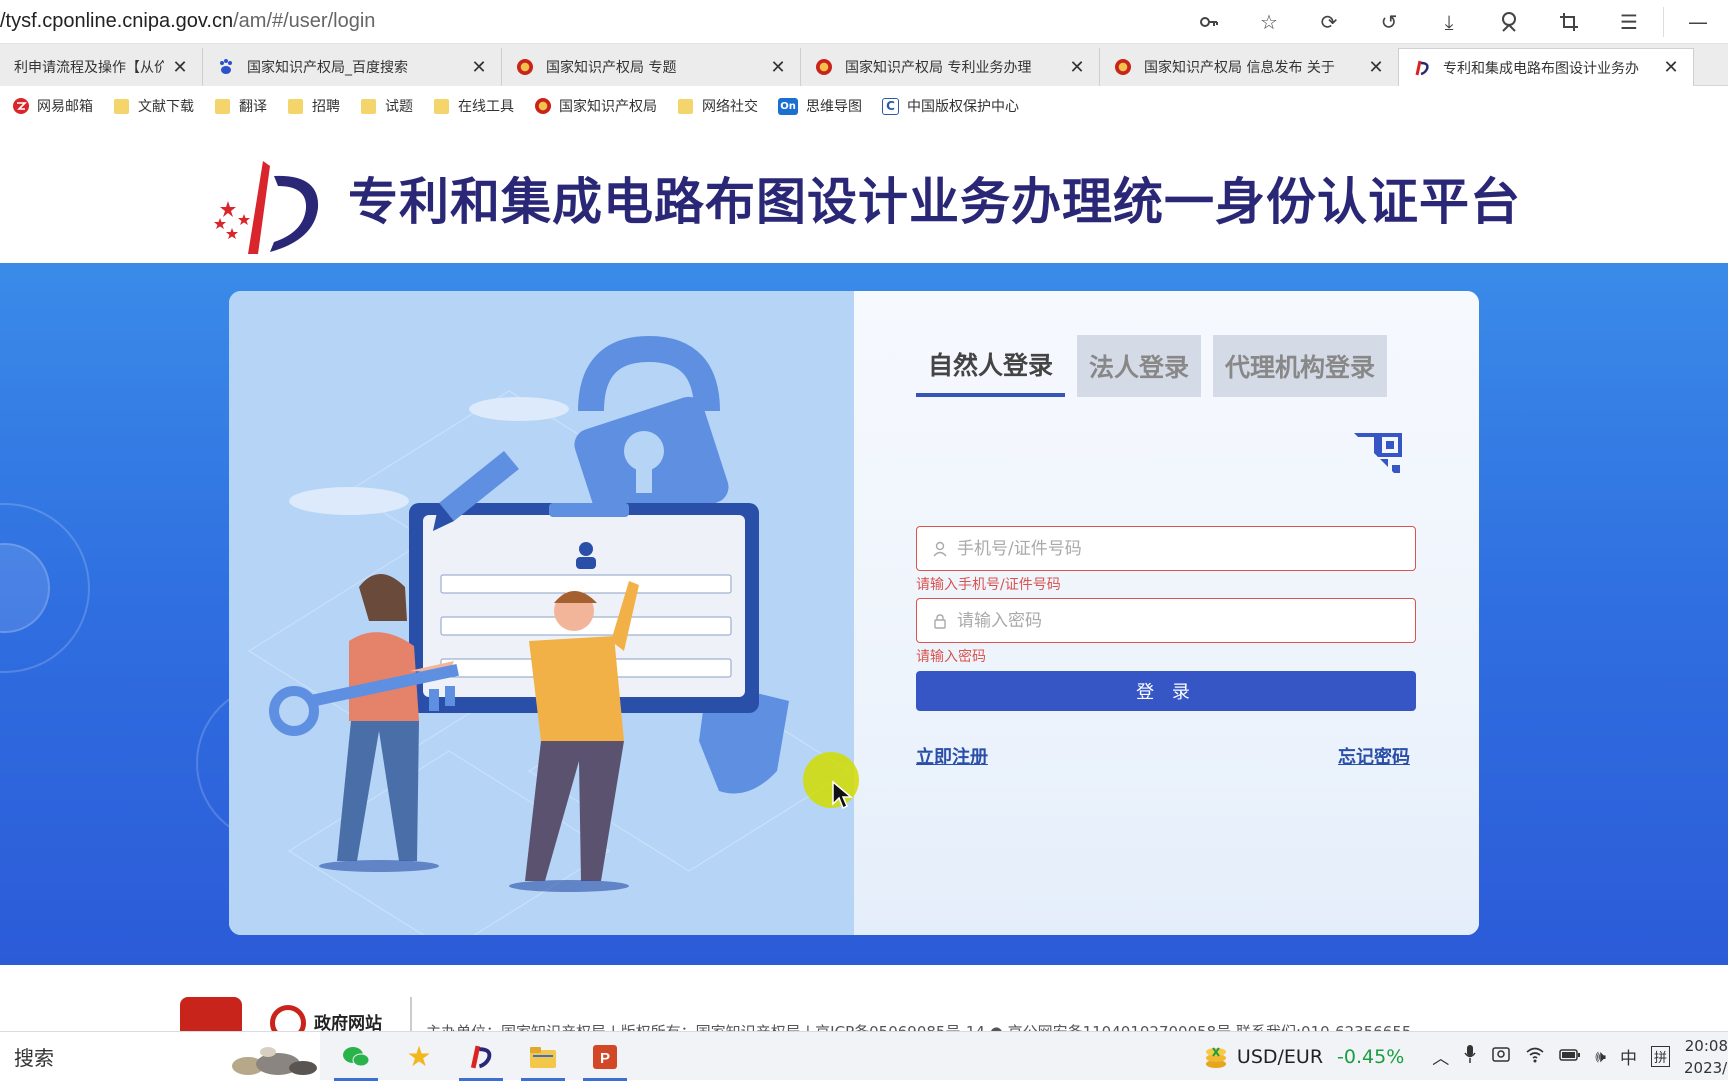 The width and height of the screenshot is (1728, 1081). What do you see at coordinates (1660, 1056) in the screenshot?
I see `ime-mode: 拼` at bounding box center [1660, 1056].